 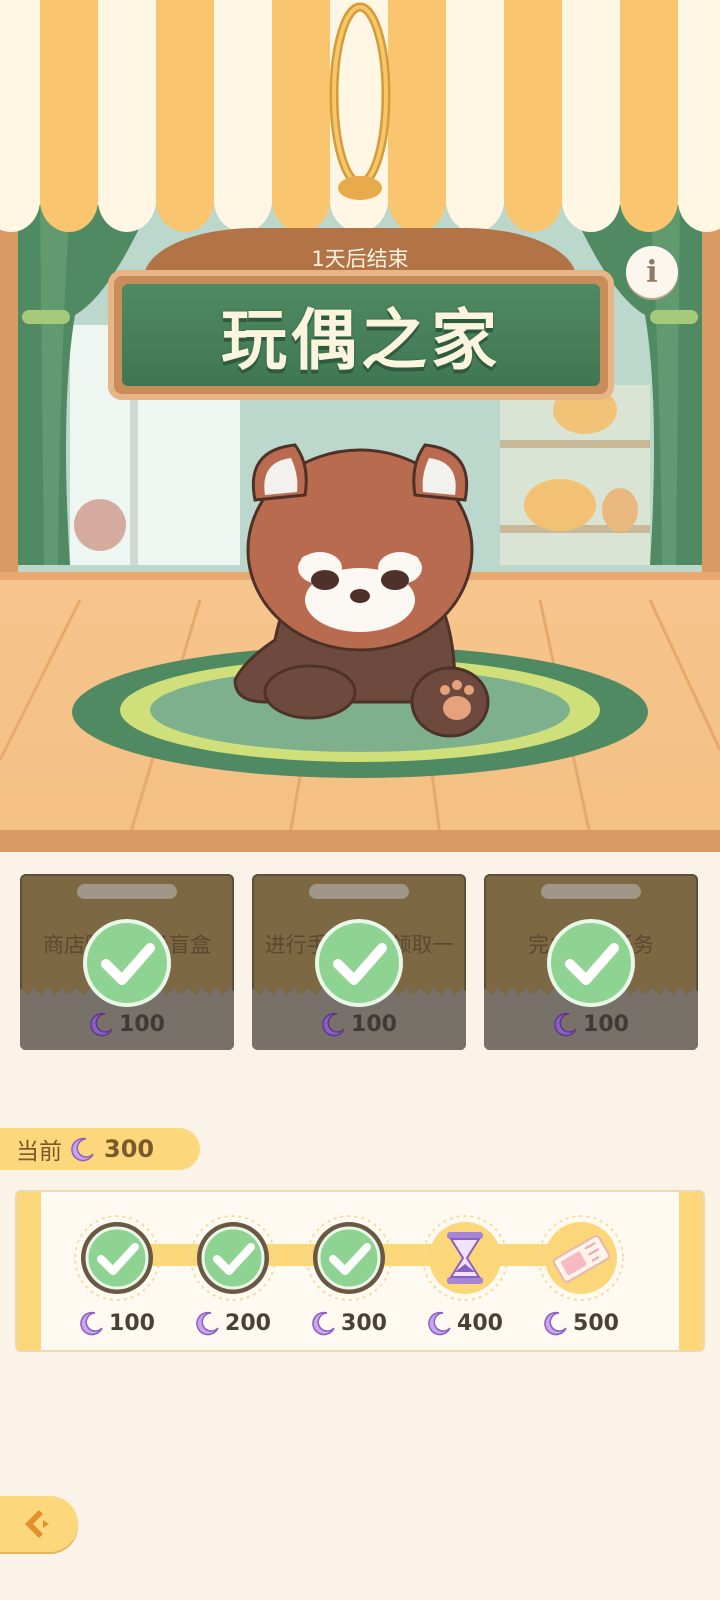 I want to click on milestone-label: 500, so click(x=581, y=1323).